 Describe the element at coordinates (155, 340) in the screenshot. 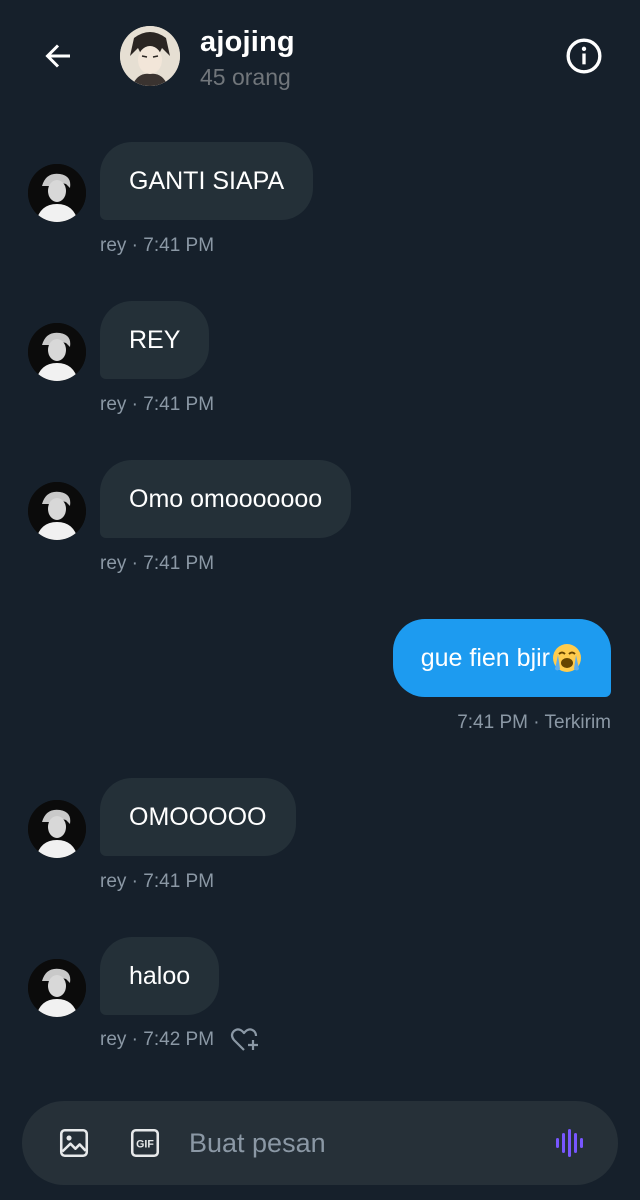

I see `incoming-message-bubble: REY` at that location.